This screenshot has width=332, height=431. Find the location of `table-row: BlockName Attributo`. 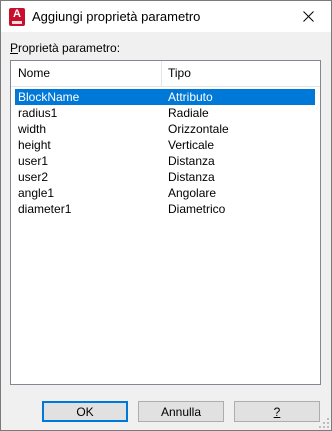

table-row: BlockName Attributo is located at coordinates (165, 97).